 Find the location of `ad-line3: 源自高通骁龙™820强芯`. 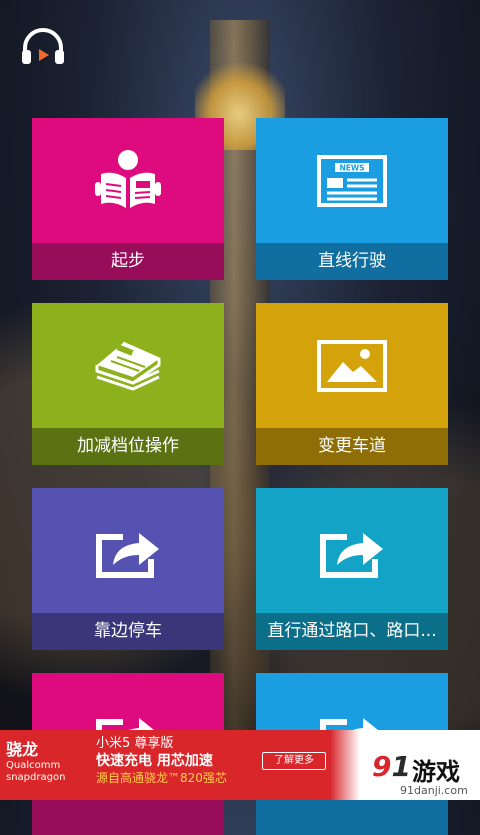

ad-line3: 源自高通骁龙™820强芯 is located at coordinates (161, 778).